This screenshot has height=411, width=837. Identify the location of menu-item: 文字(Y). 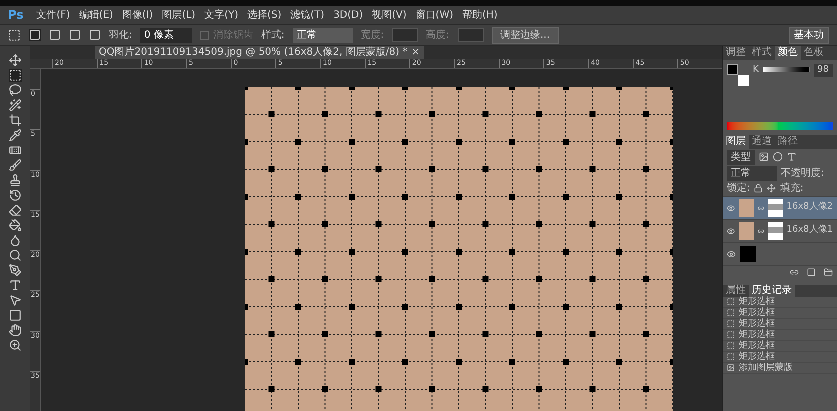
(221, 15).